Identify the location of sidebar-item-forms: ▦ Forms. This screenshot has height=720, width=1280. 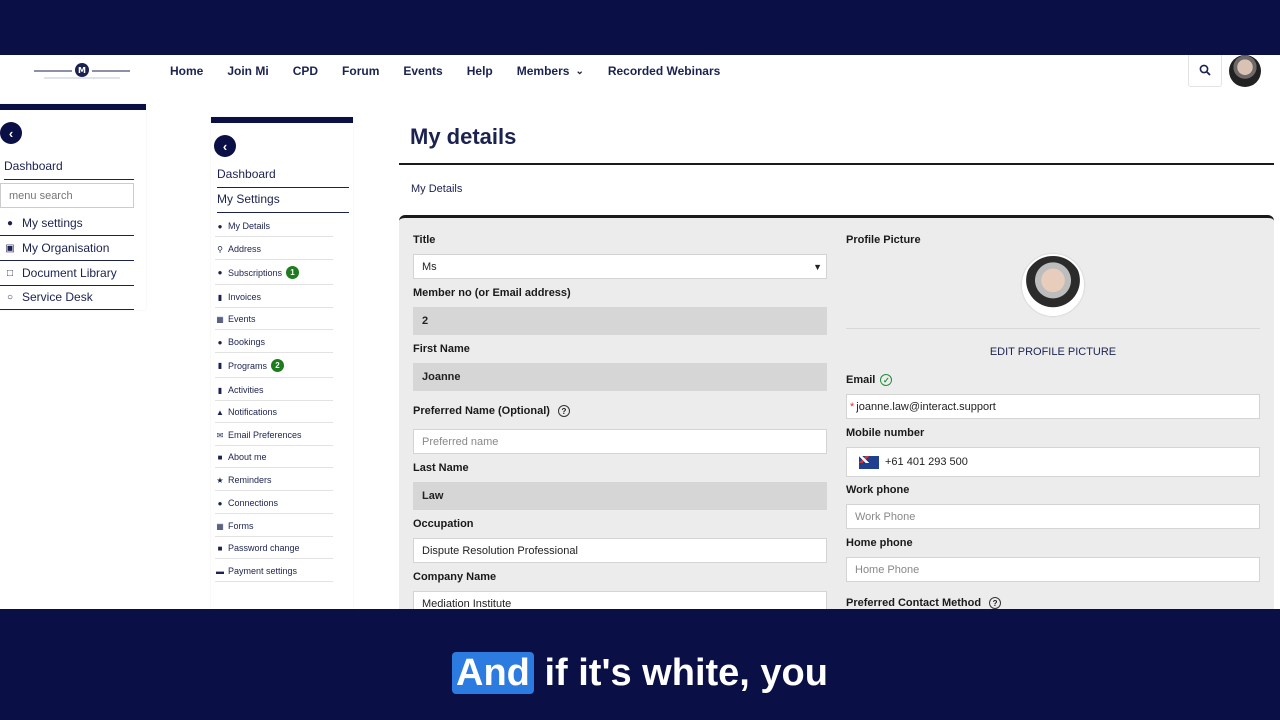
(274, 529).